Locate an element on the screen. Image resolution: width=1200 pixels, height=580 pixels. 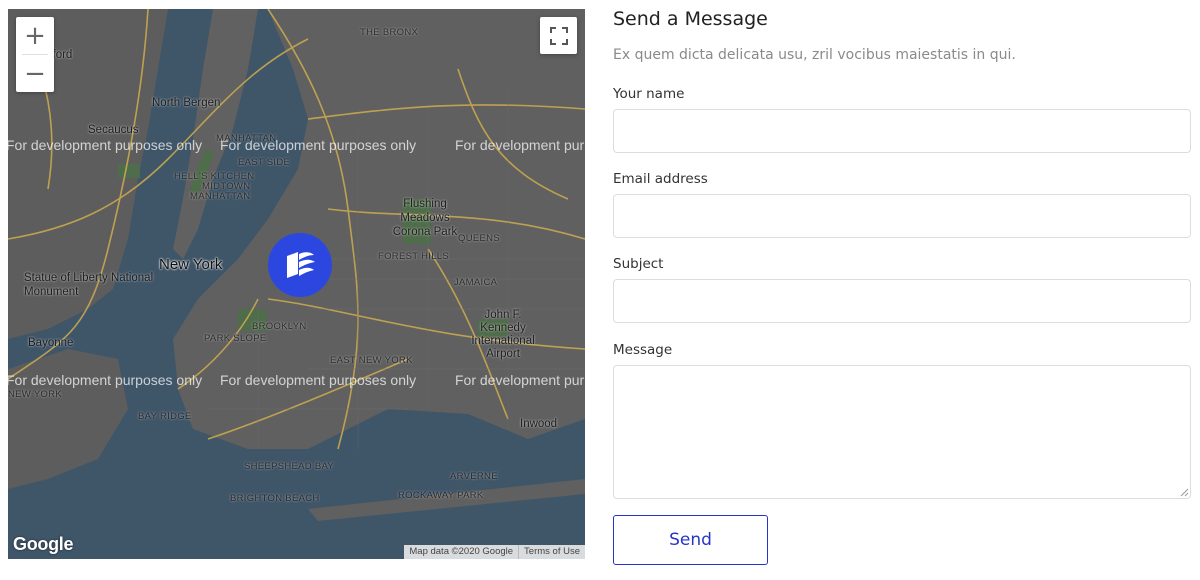
fullscreen-icon is located at coordinates (558, 35).